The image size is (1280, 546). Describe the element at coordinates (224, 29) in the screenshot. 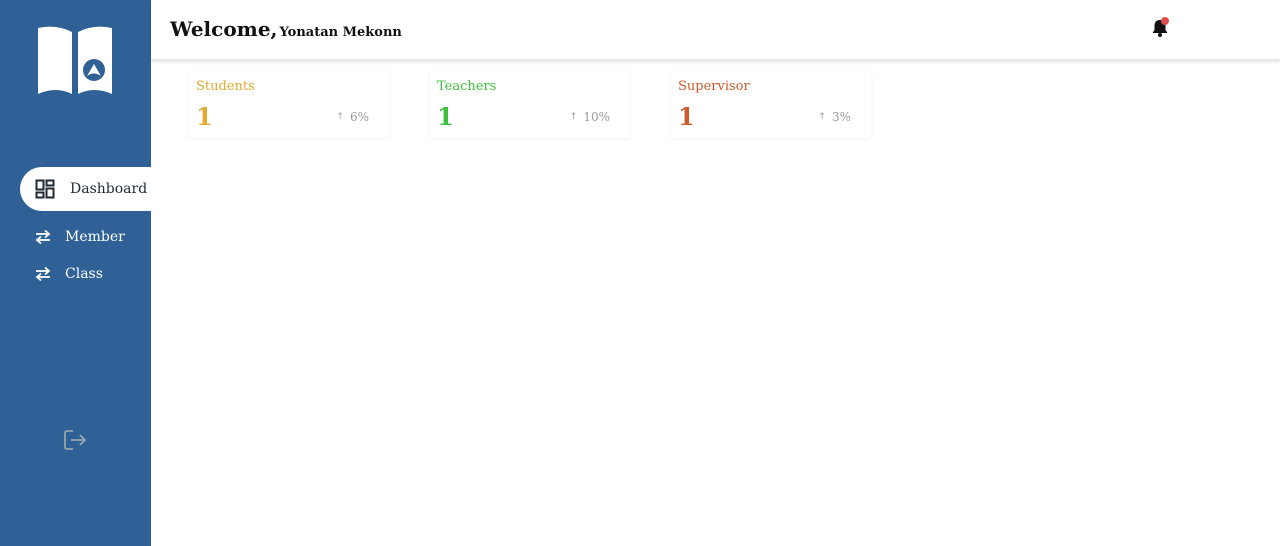

I see `welcome-text: Welcome,` at that location.